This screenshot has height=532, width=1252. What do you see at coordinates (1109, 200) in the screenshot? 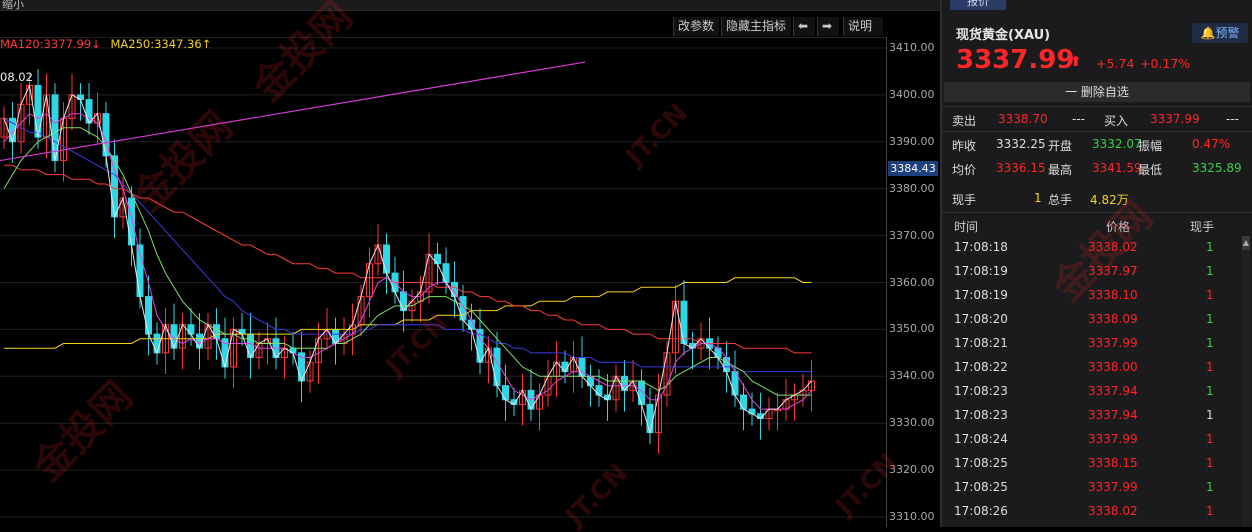
I see `total-volume: 4.82万` at bounding box center [1109, 200].